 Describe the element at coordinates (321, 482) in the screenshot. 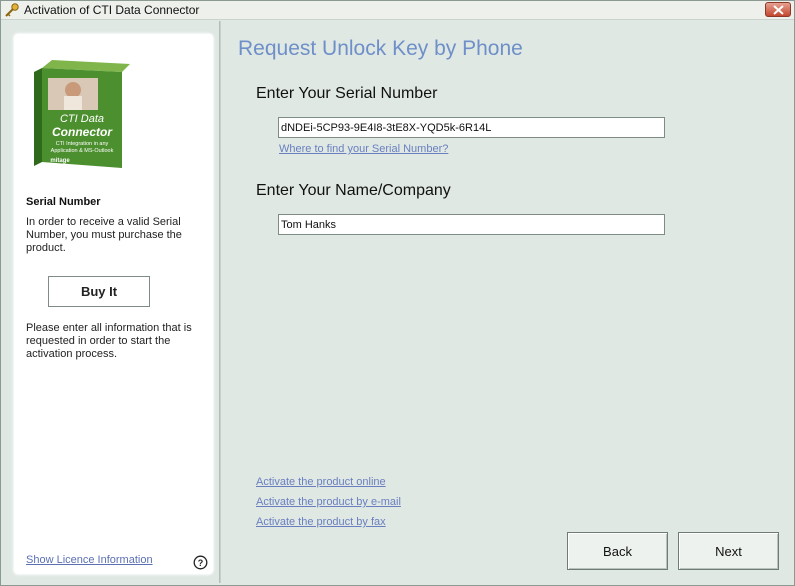

I see `activate-online-link: Activate the product online` at that location.